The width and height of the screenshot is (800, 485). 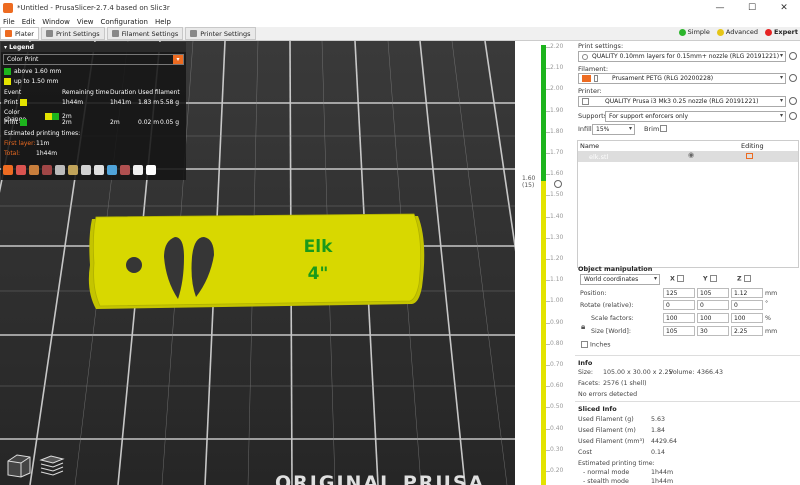 I want to click on inches-checkbox, so click(x=584, y=344).